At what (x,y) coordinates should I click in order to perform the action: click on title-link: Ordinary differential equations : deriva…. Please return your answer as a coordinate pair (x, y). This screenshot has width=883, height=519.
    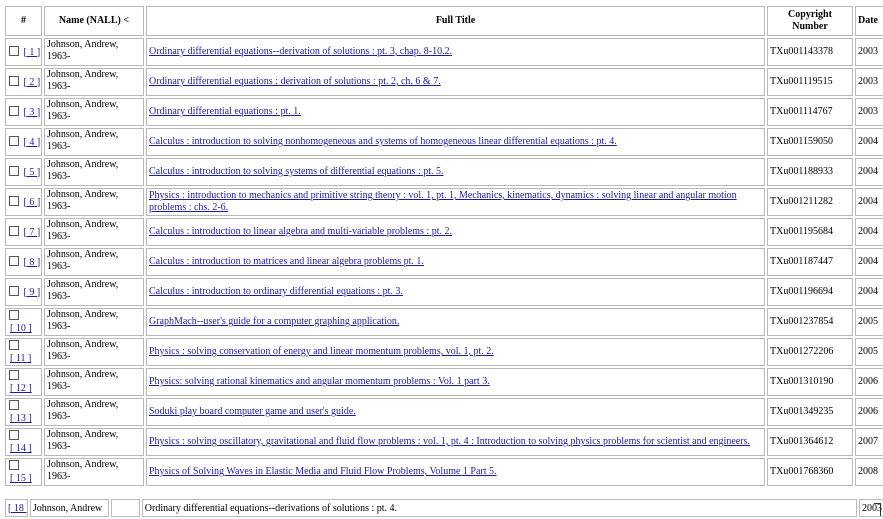
    Looking at the image, I should click on (295, 81).